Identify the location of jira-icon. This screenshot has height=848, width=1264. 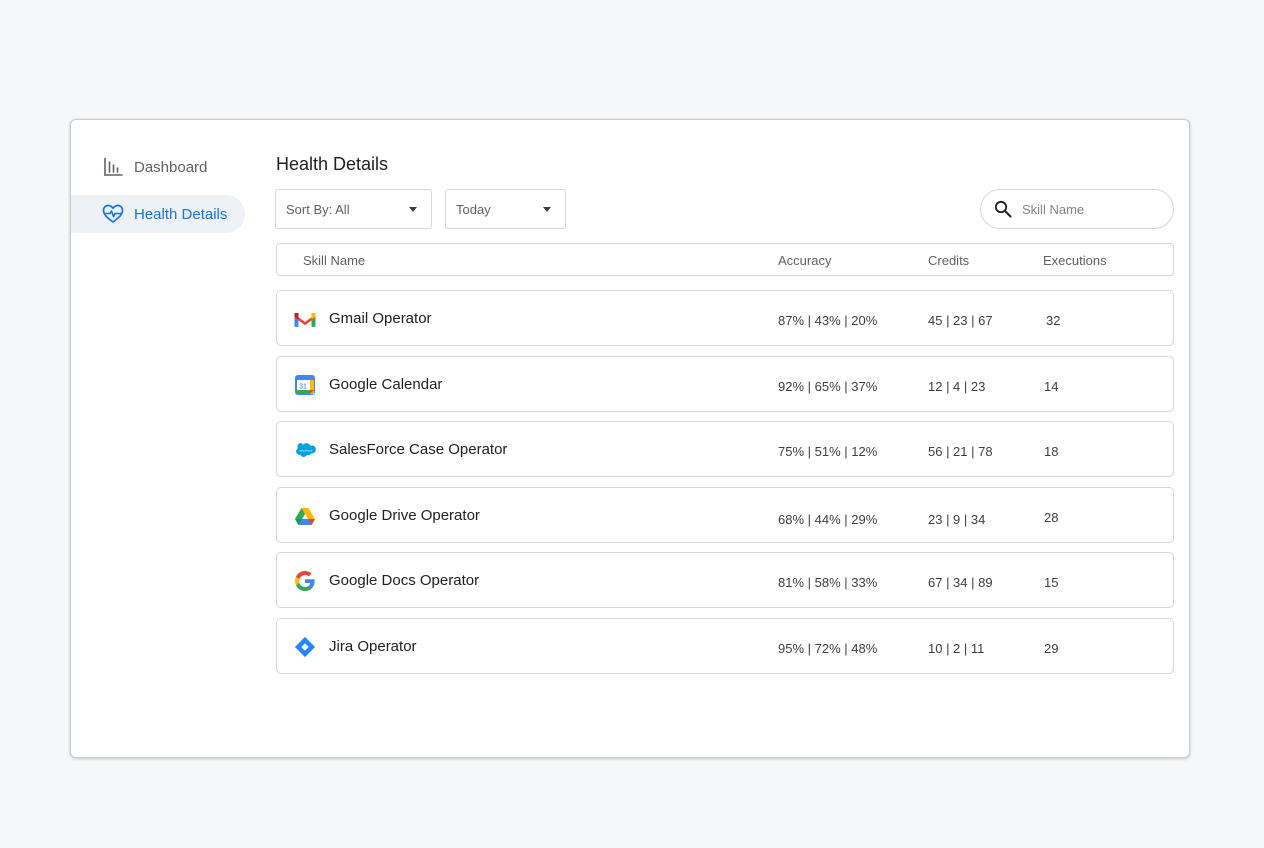
(305, 647).